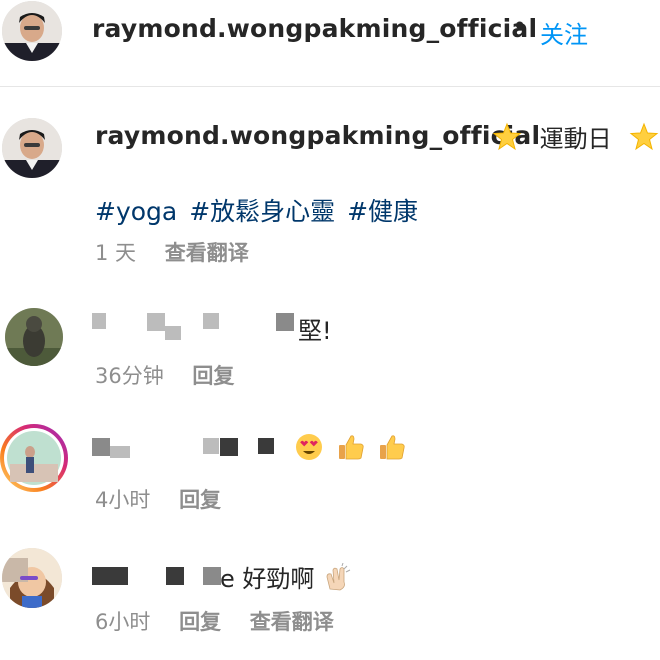 The height and width of the screenshot is (660, 660). I want to click on caption-text-row: 運動日, so click(575, 136).